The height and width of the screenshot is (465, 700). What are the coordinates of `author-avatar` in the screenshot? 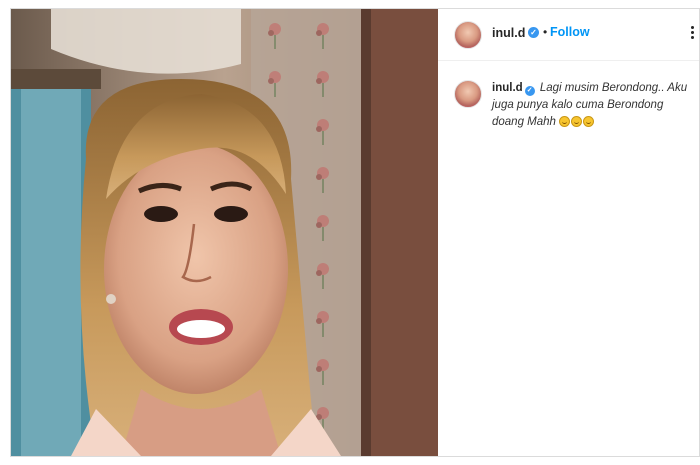 It's located at (468, 35).